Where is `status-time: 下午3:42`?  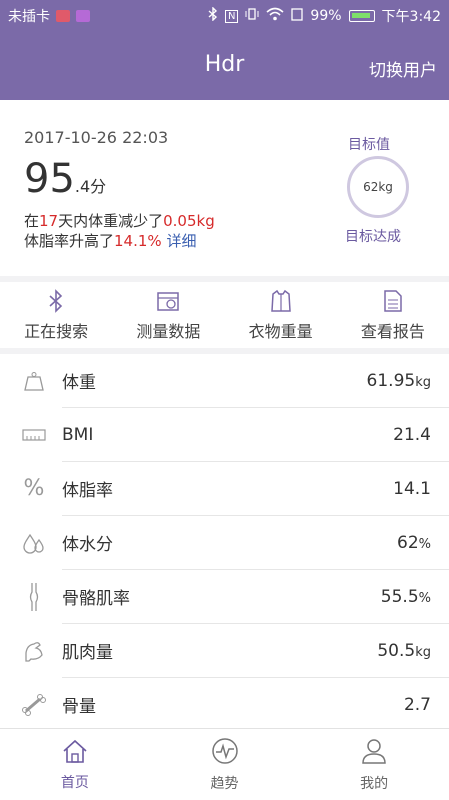 status-time: 下午3:42 is located at coordinates (411, 17).